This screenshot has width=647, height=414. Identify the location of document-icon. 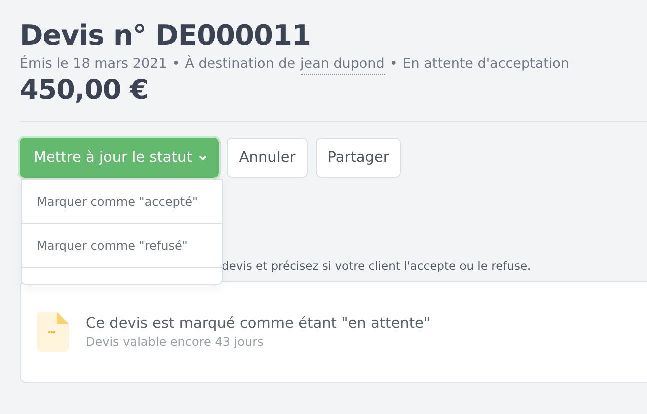
(53, 332).